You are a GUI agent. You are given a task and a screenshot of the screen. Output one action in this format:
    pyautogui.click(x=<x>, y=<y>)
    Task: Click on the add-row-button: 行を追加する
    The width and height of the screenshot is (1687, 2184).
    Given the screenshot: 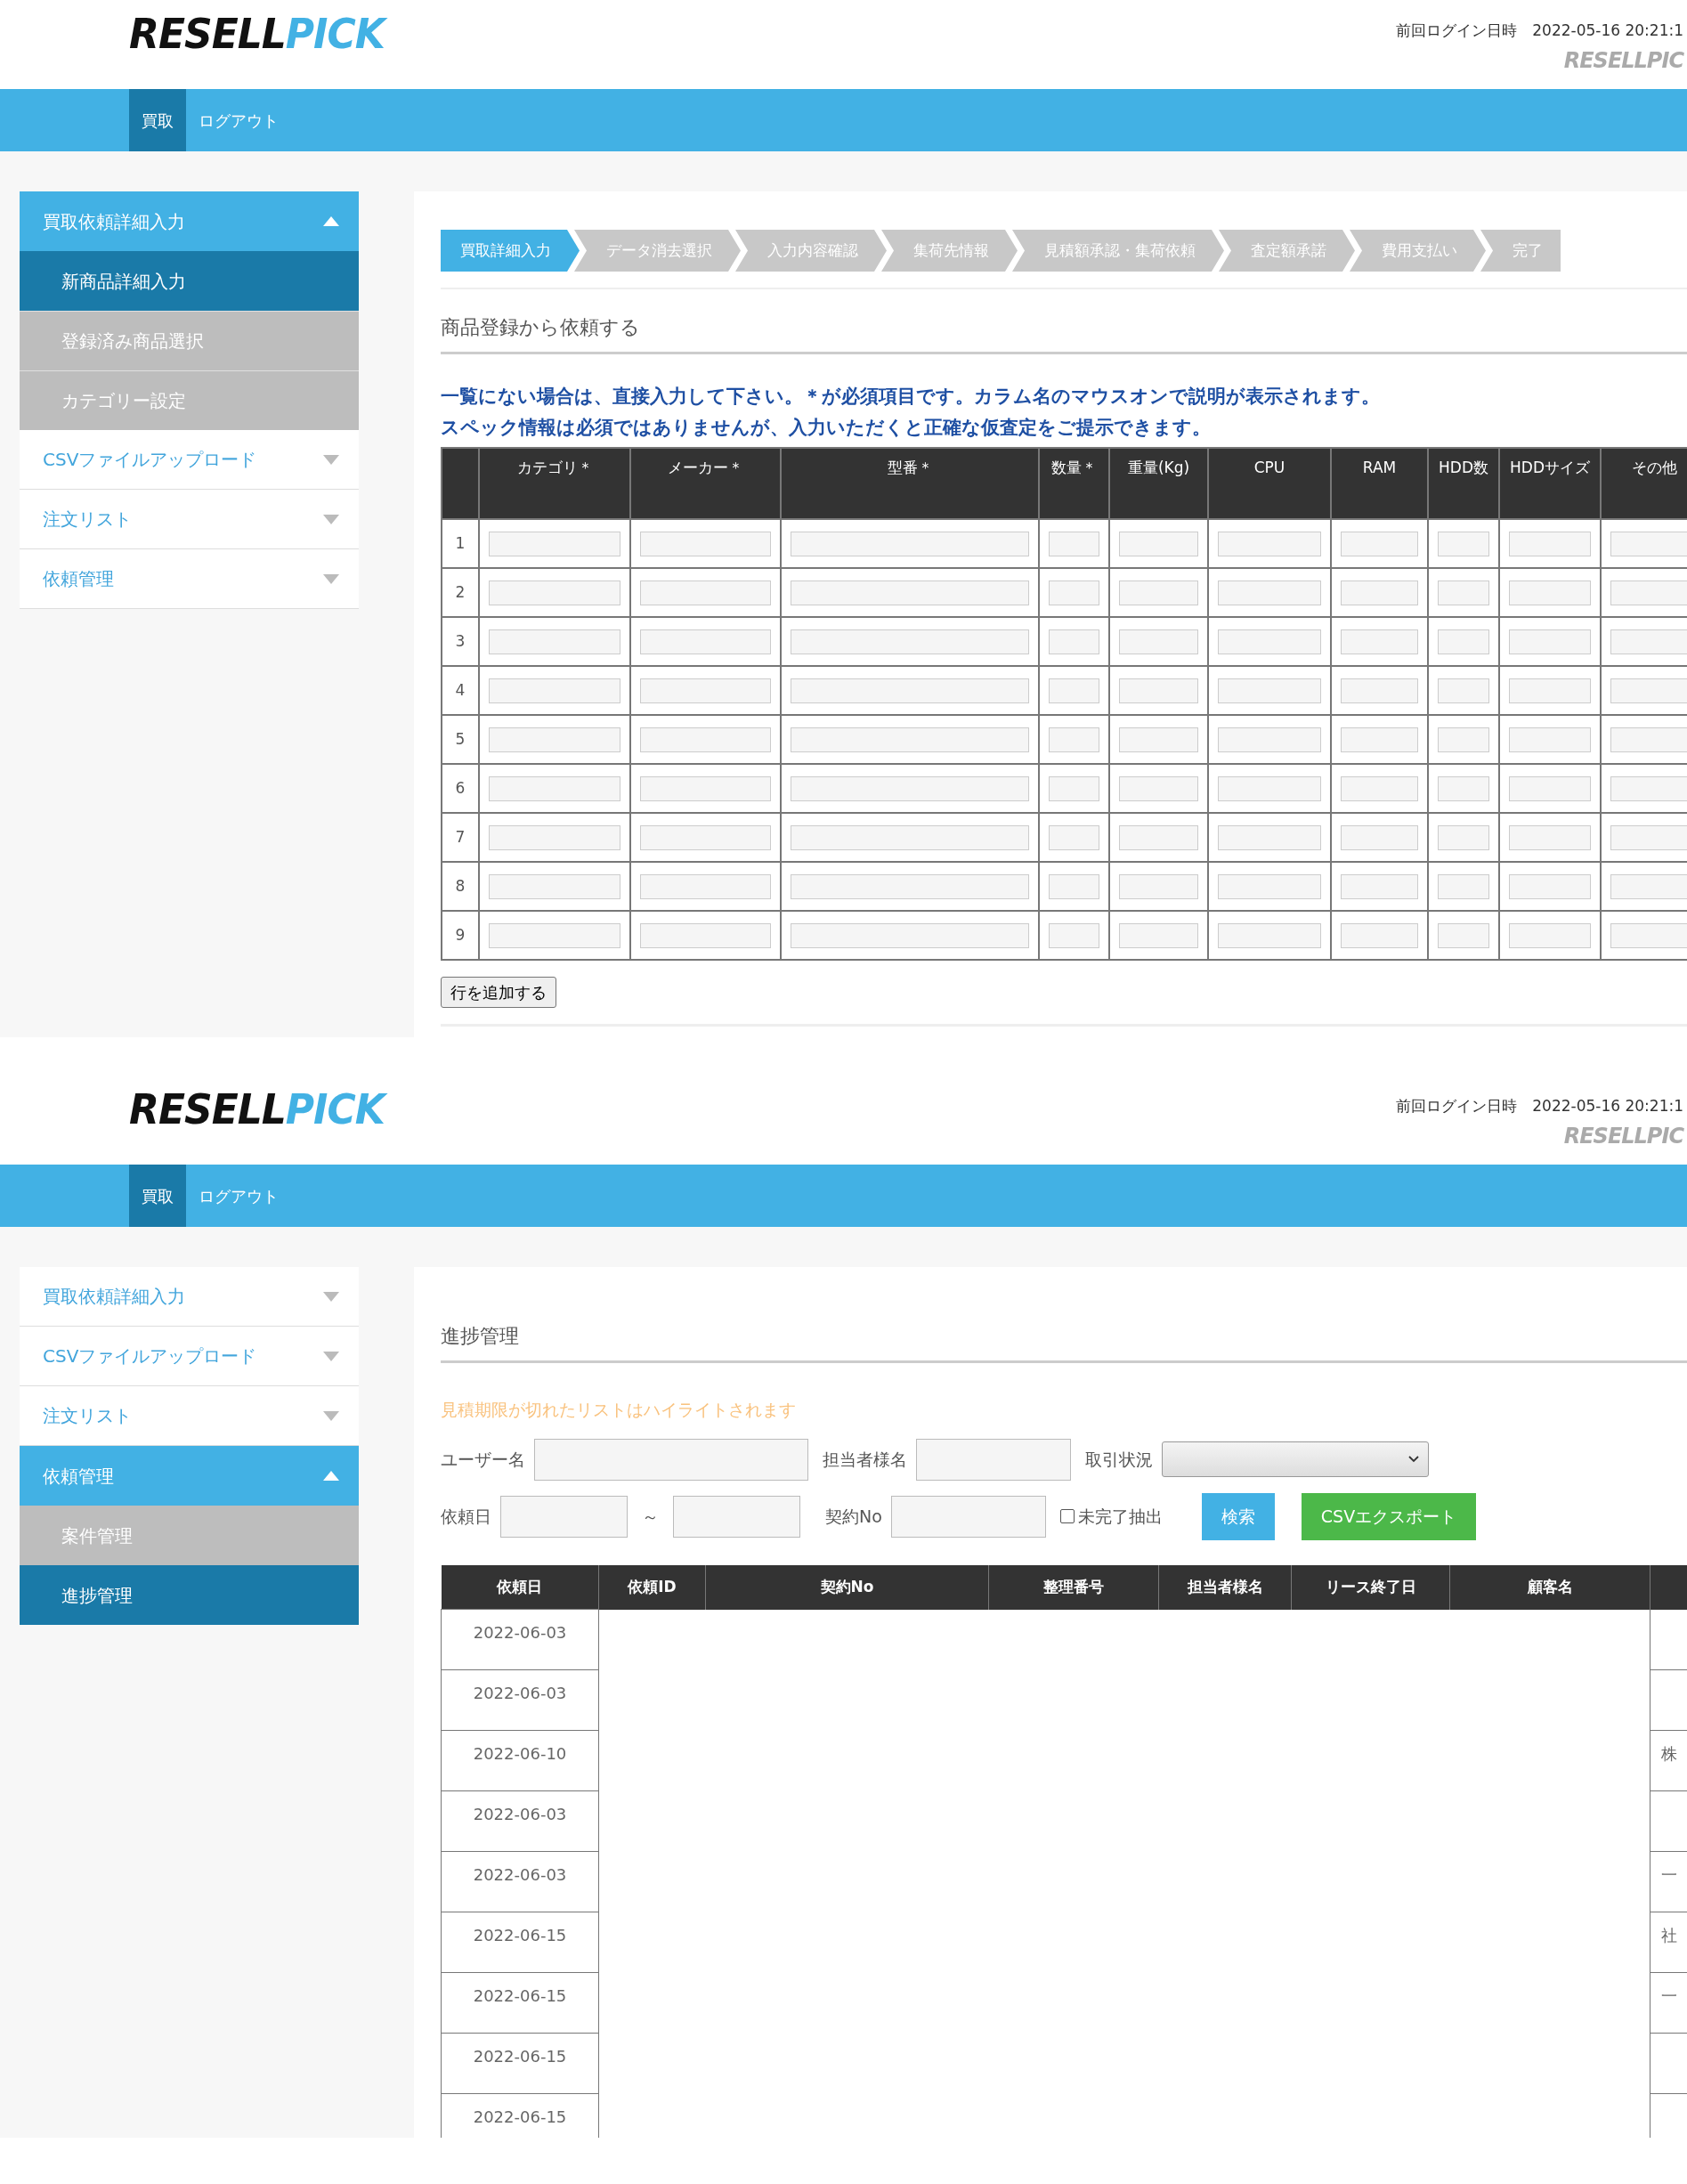 What is the action you would take?
    pyautogui.click(x=498, y=993)
    